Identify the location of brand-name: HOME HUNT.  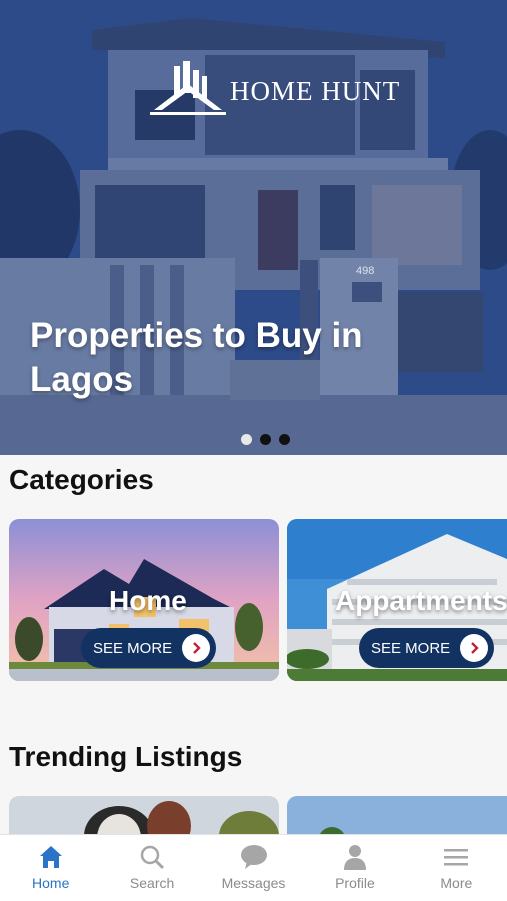
(315, 90).